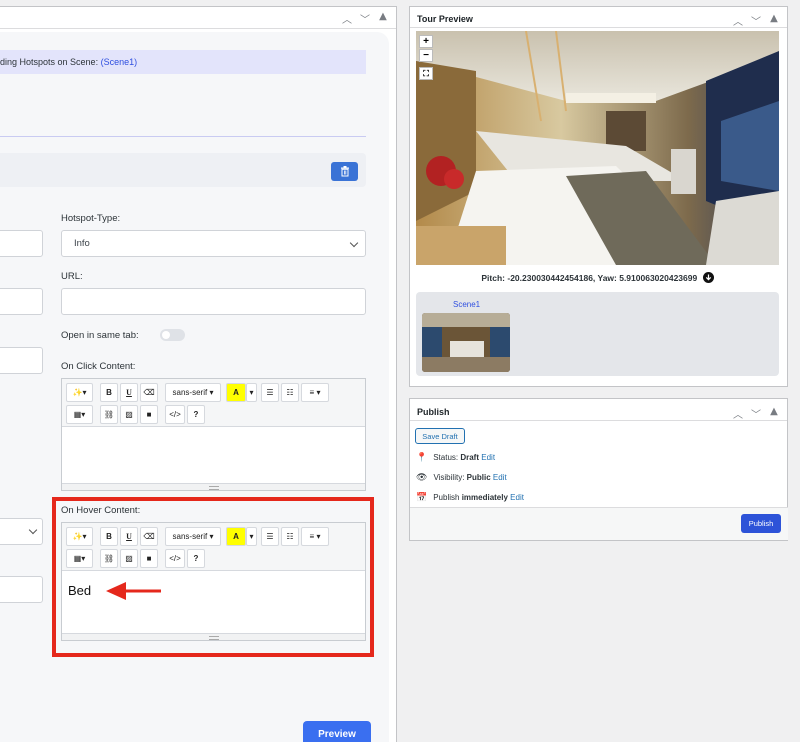 This screenshot has height=742, width=800. What do you see at coordinates (422, 457) in the screenshot?
I see `pin-icon: 📍` at bounding box center [422, 457].